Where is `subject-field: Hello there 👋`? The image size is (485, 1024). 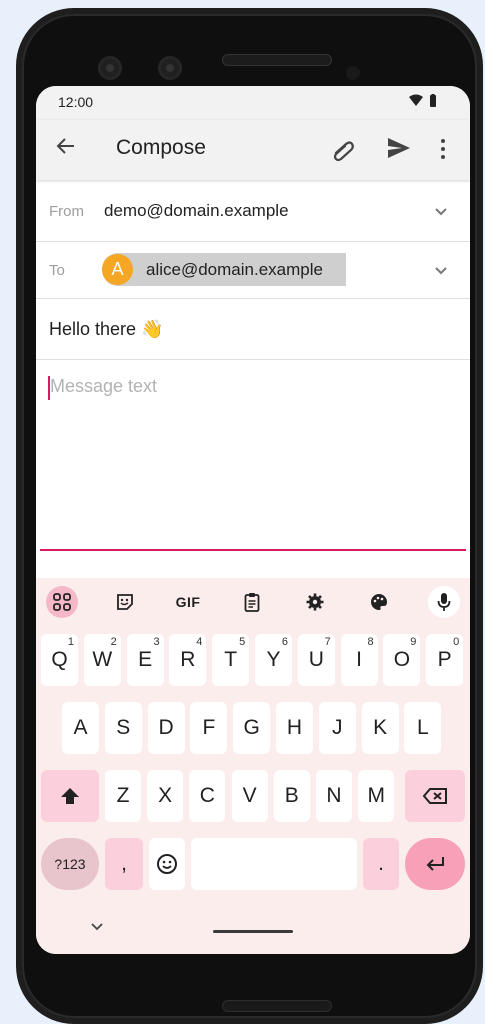 subject-field: Hello there 👋 is located at coordinates (253, 329).